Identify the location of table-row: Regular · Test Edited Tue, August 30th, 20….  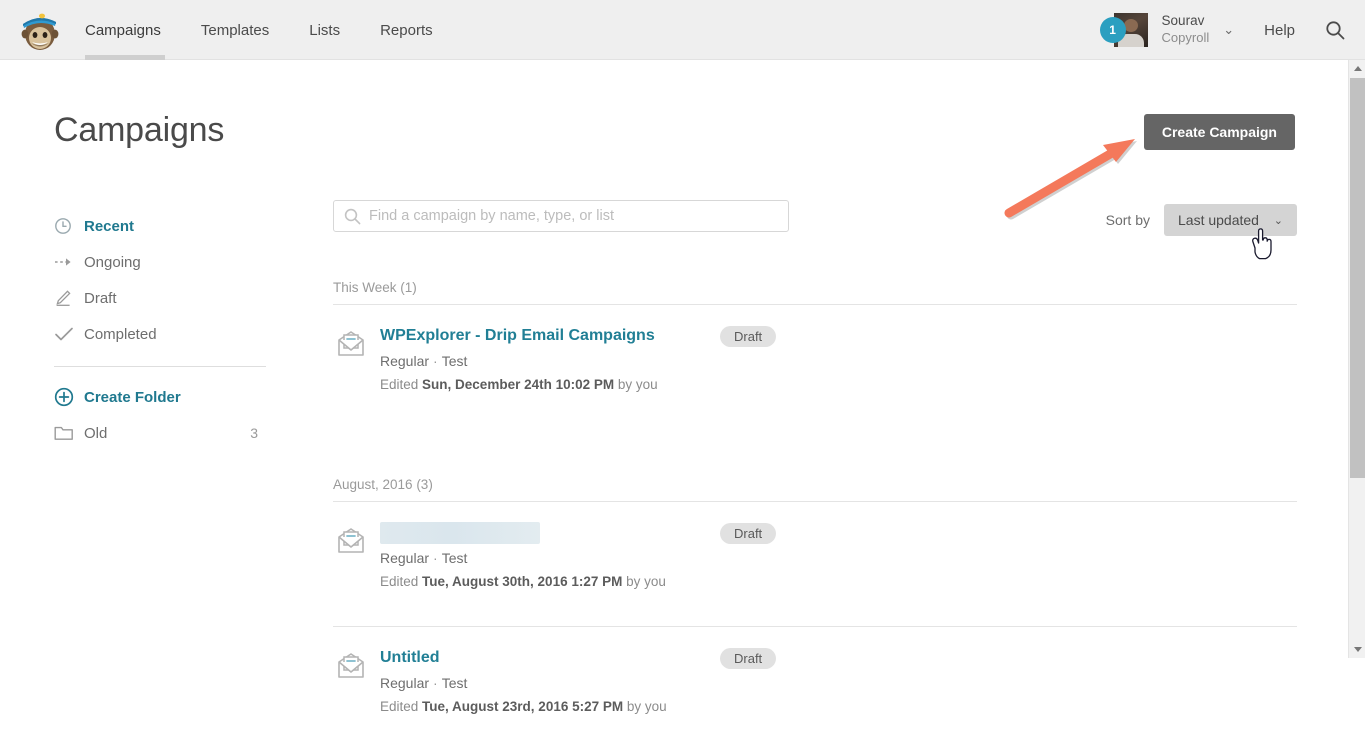
(815, 564).